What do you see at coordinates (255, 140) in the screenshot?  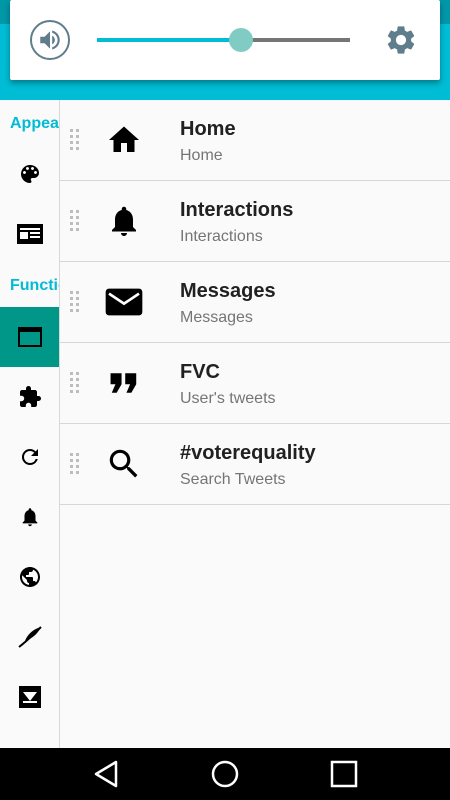 I see `list-item: Home Home` at bounding box center [255, 140].